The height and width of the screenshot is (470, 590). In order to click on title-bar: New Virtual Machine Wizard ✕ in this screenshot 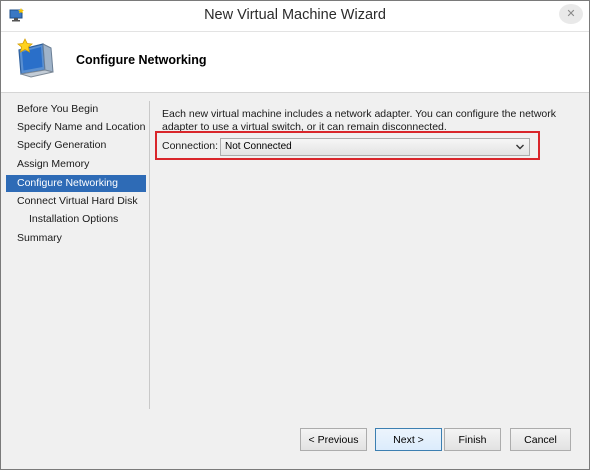, I will do `click(295, 16)`.